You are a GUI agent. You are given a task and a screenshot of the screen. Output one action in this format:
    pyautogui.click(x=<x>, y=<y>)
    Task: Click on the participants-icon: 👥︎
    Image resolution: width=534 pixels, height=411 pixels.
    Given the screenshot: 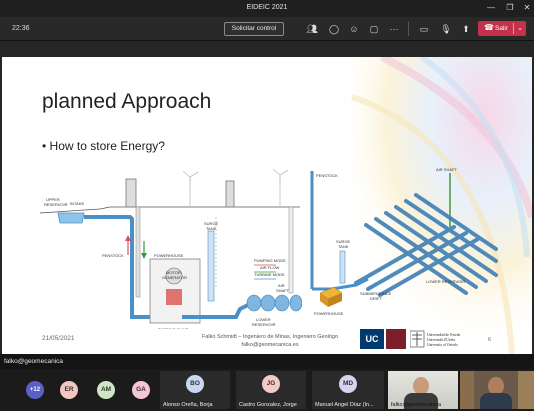 What is the action you would take?
    pyautogui.click(x=312, y=29)
    